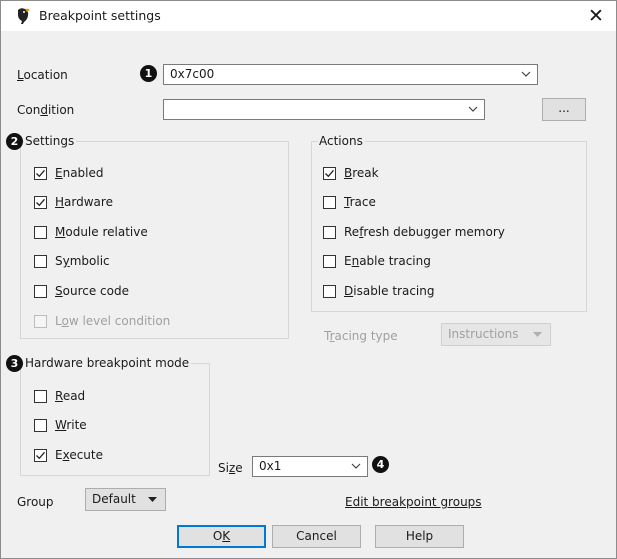 The image size is (617, 559). Describe the element at coordinates (329, 173) in the screenshot. I see `break-checkbox` at that location.